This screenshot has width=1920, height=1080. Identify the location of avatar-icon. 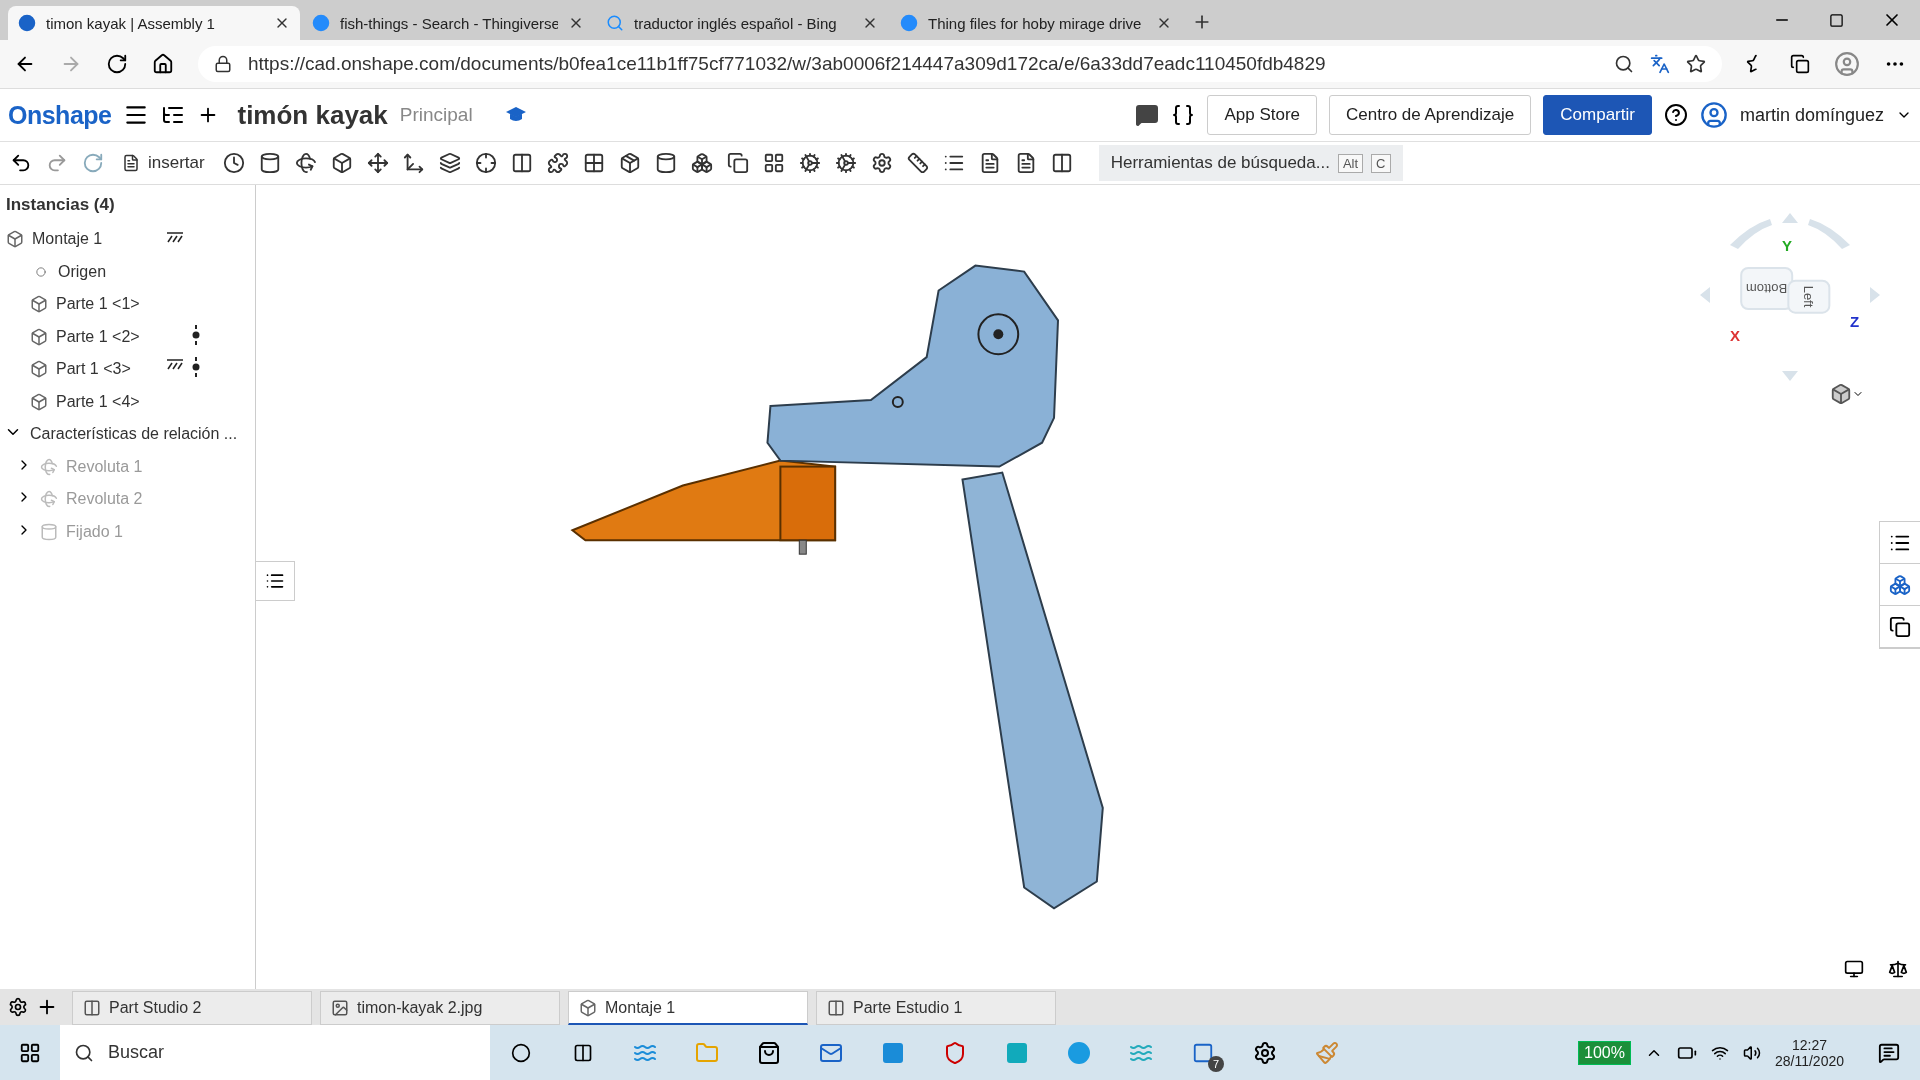
(1713, 115).